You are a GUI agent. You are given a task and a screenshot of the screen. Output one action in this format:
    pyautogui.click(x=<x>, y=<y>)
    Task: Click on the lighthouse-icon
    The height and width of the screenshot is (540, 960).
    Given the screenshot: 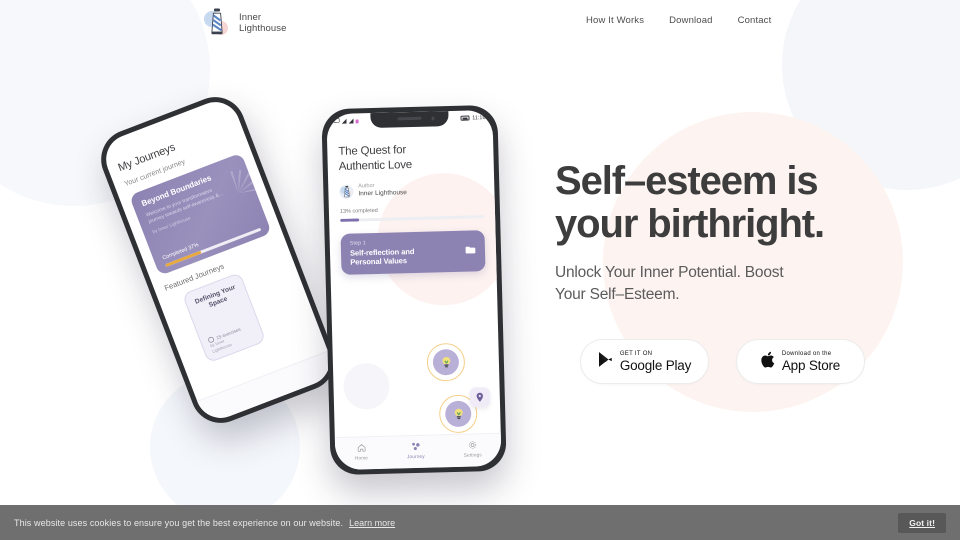 What is the action you would take?
    pyautogui.click(x=218, y=23)
    